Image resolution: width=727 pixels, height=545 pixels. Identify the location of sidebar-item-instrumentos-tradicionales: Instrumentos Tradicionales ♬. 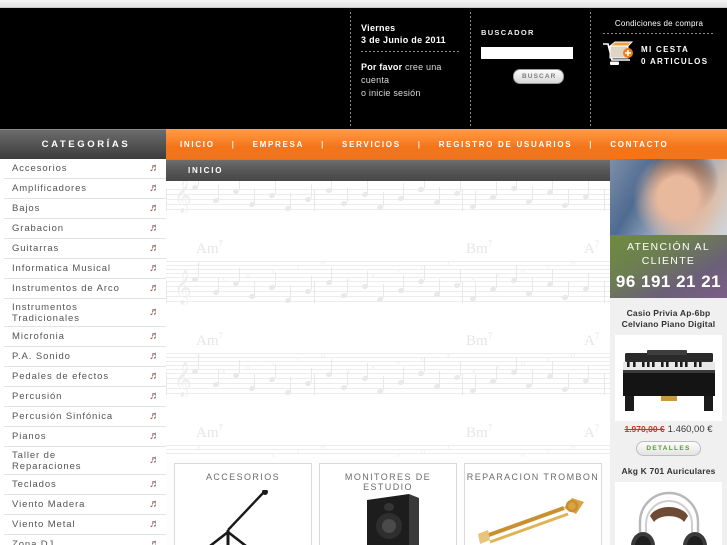
(85, 313).